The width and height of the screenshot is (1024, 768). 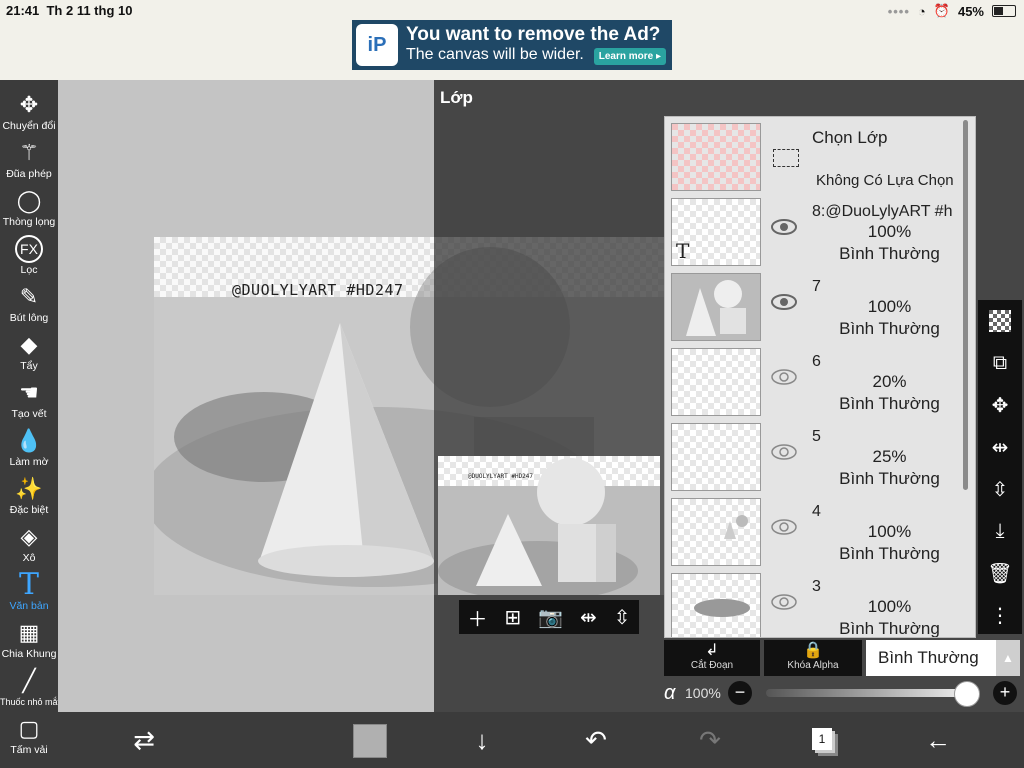 What do you see at coordinates (703, 693) in the screenshot?
I see `opacity-value: 100%` at bounding box center [703, 693].